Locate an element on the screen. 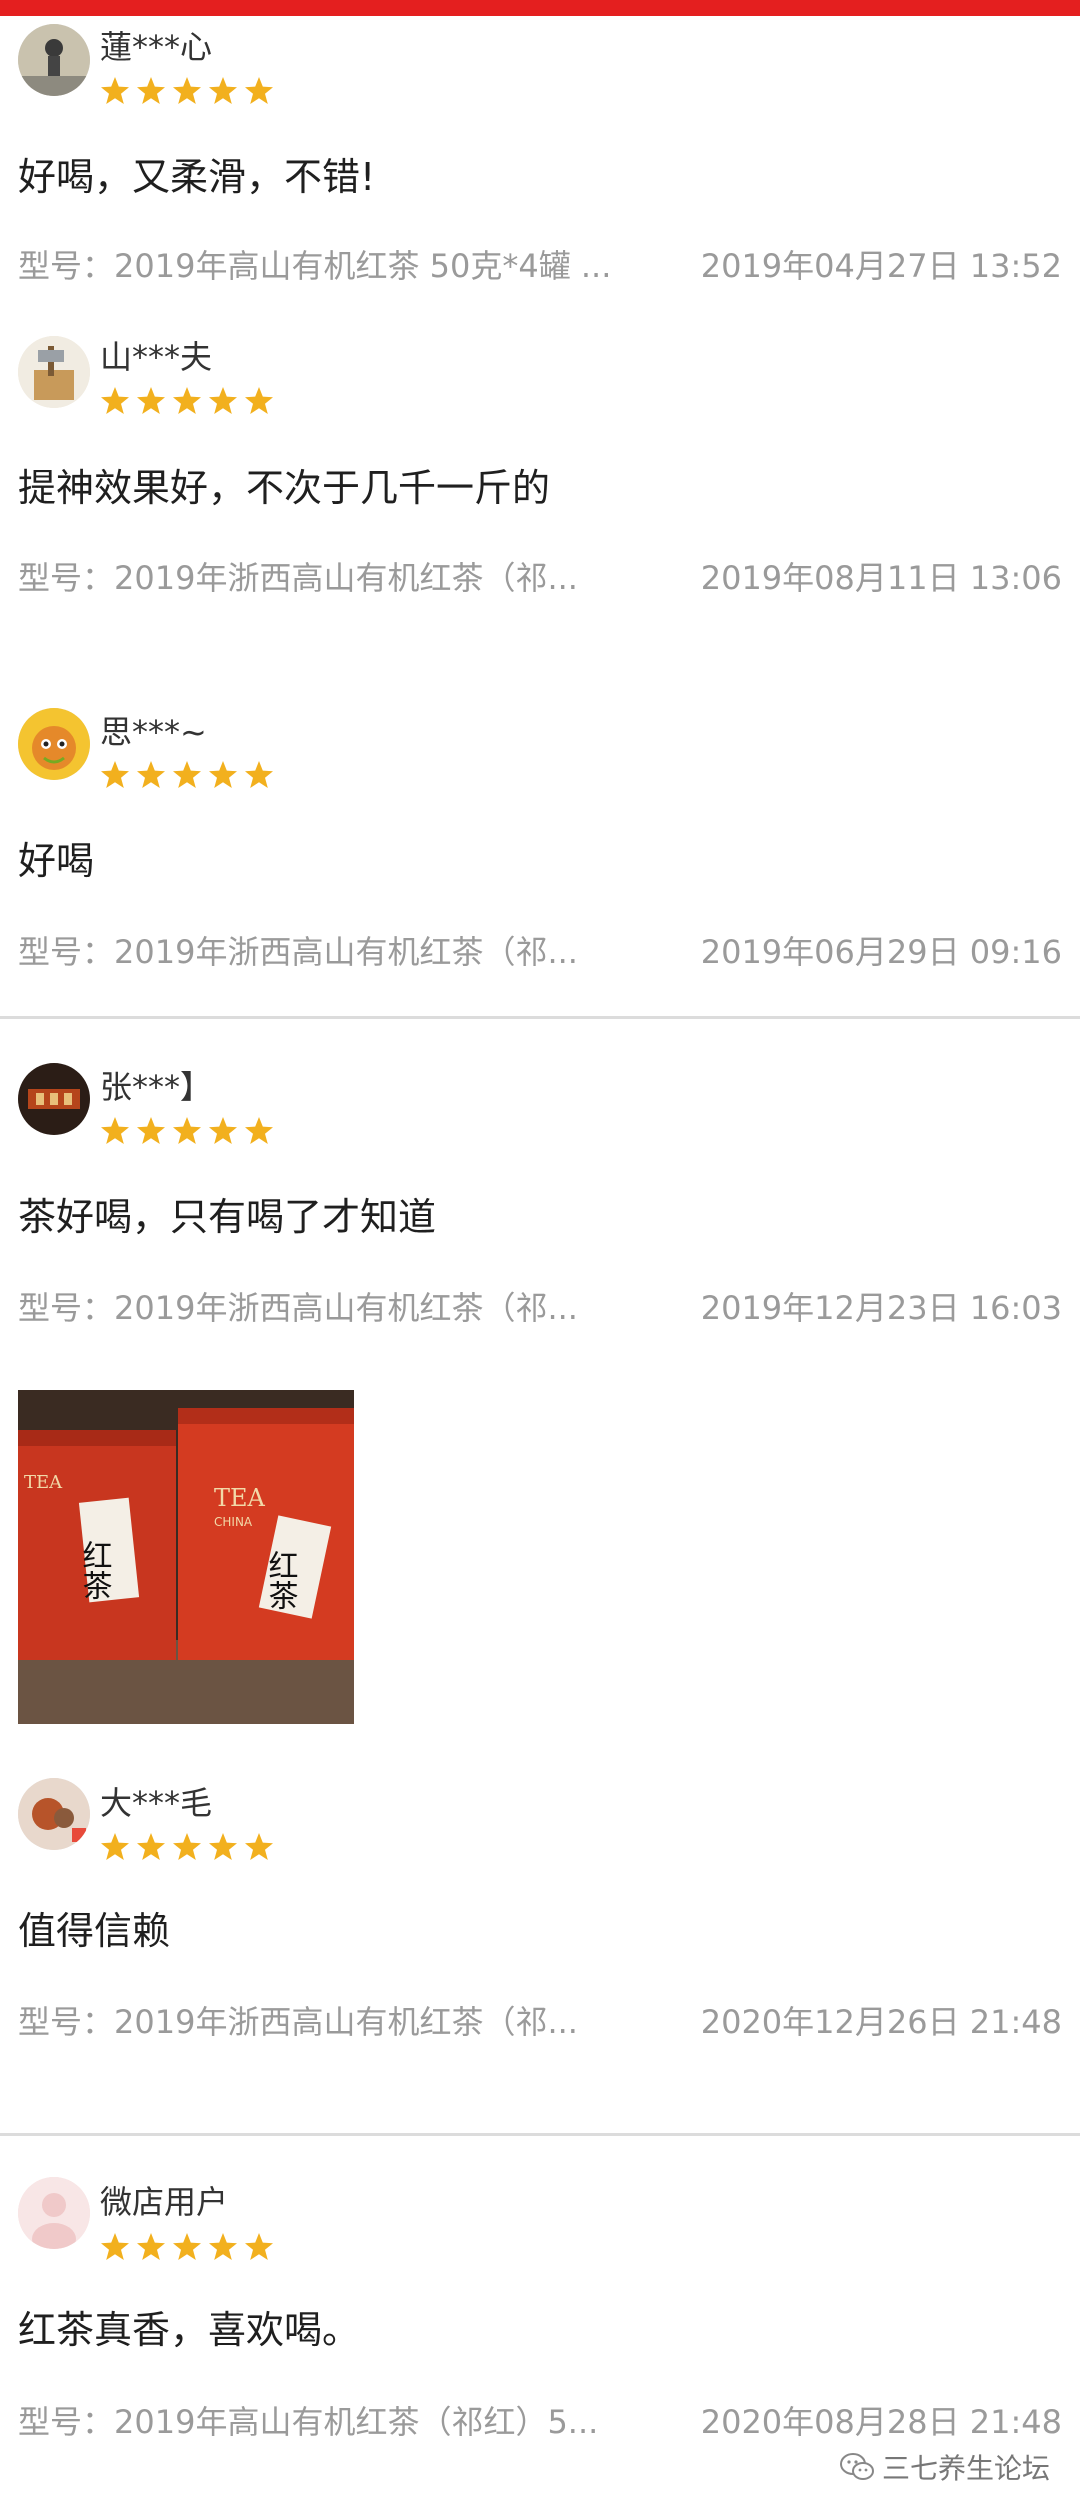 Image resolution: width=1080 pixels, height=2515 pixels. username: 大***毛 is located at coordinates (156, 1803).